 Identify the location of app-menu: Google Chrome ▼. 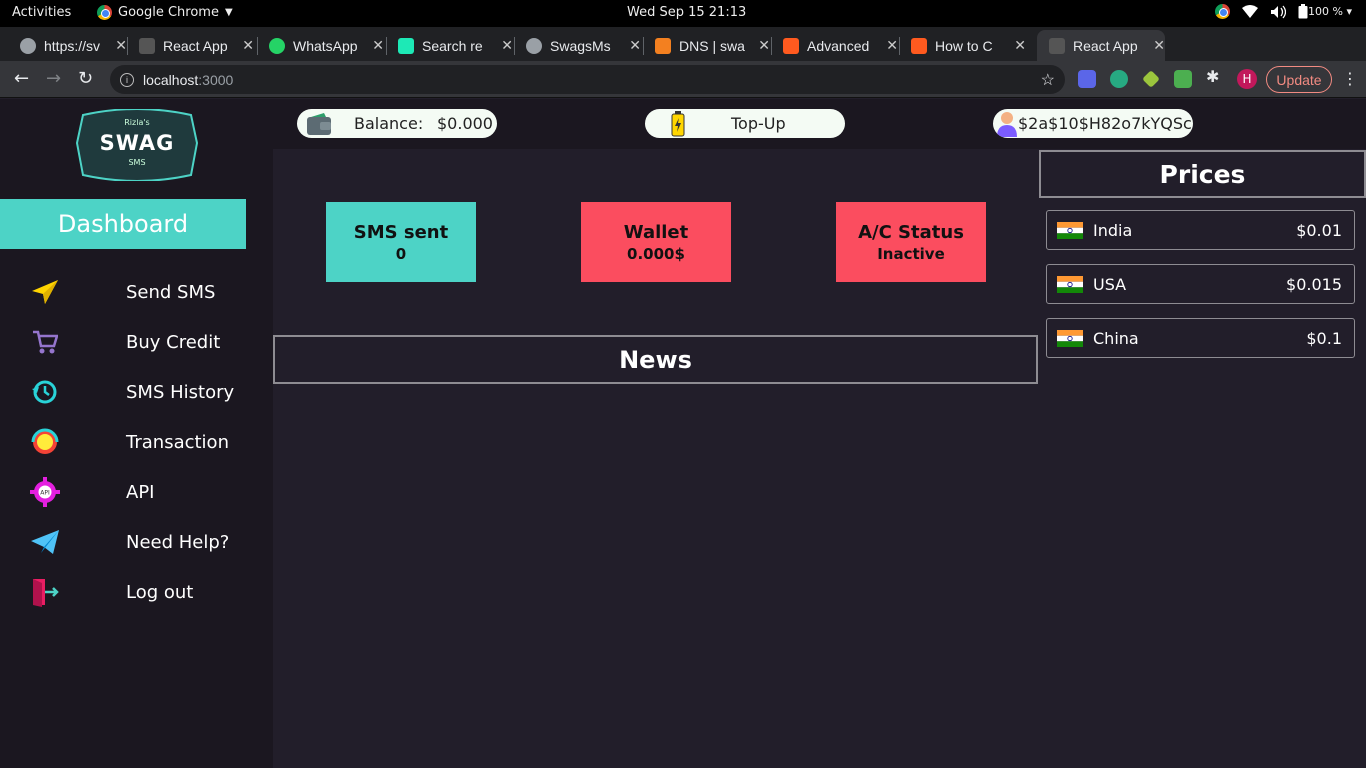
(165, 12).